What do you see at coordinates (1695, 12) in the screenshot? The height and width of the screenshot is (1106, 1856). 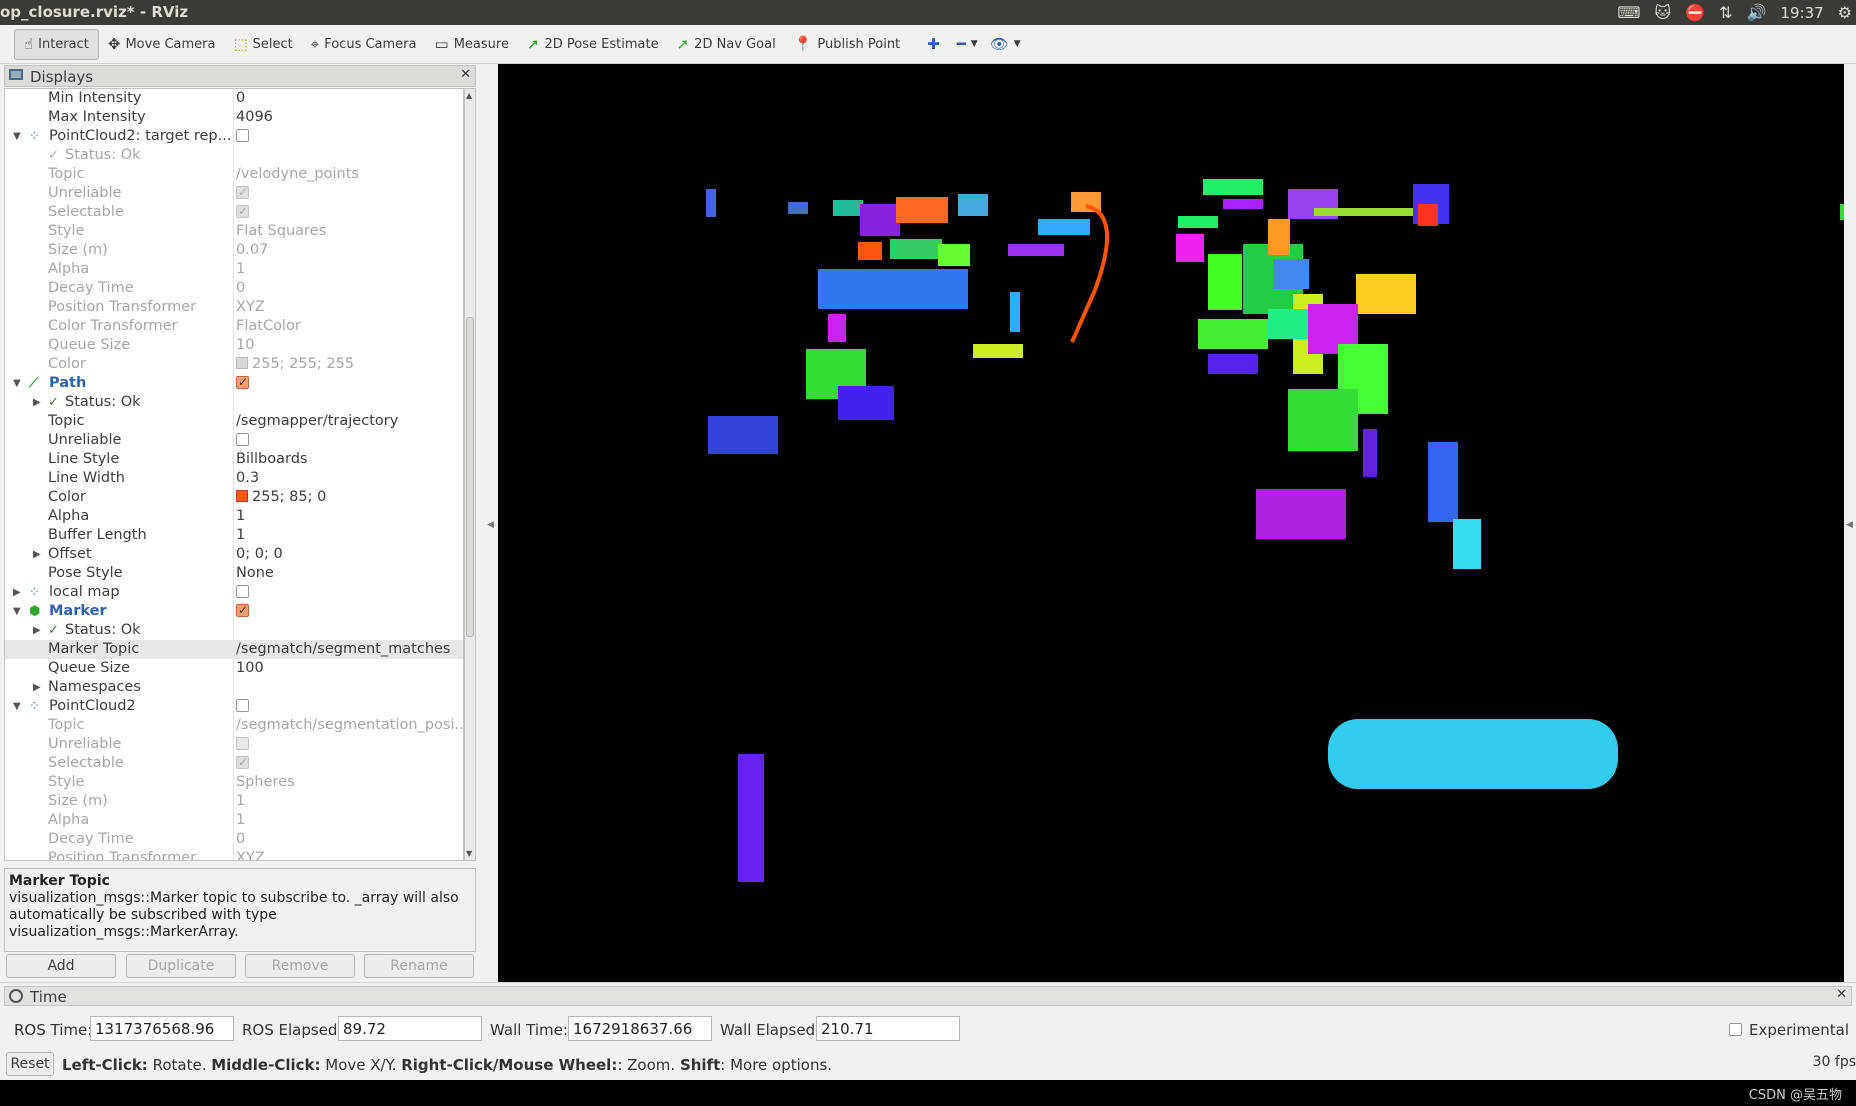 I see `stop-icon: ⛔` at bounding box center [1695, 12].